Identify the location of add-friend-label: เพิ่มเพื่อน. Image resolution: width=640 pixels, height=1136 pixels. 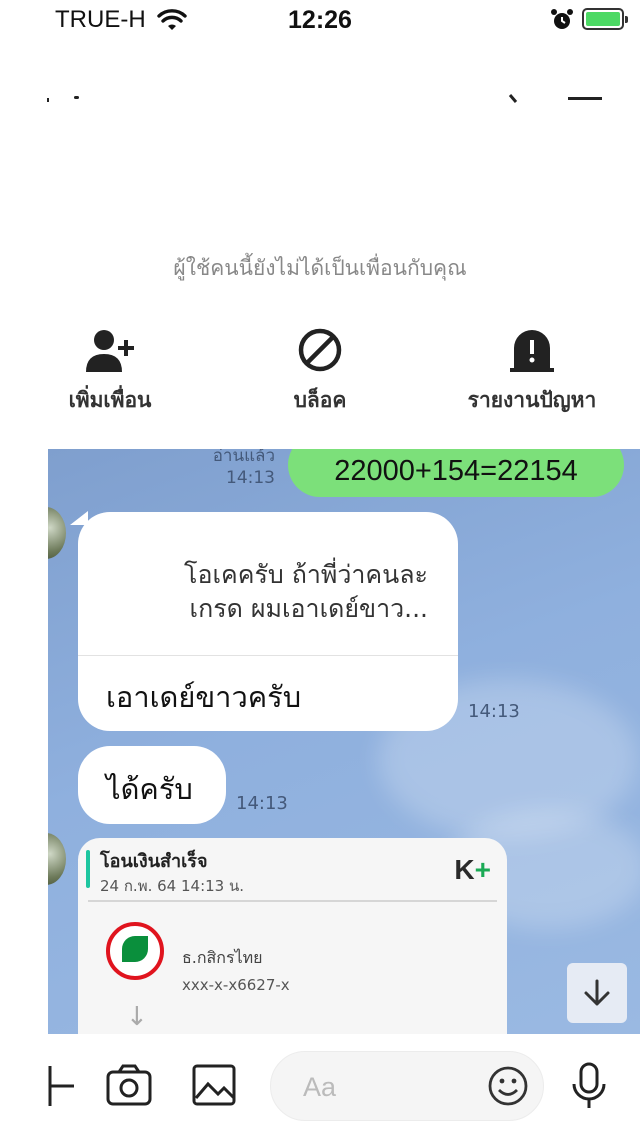
(110, 400).